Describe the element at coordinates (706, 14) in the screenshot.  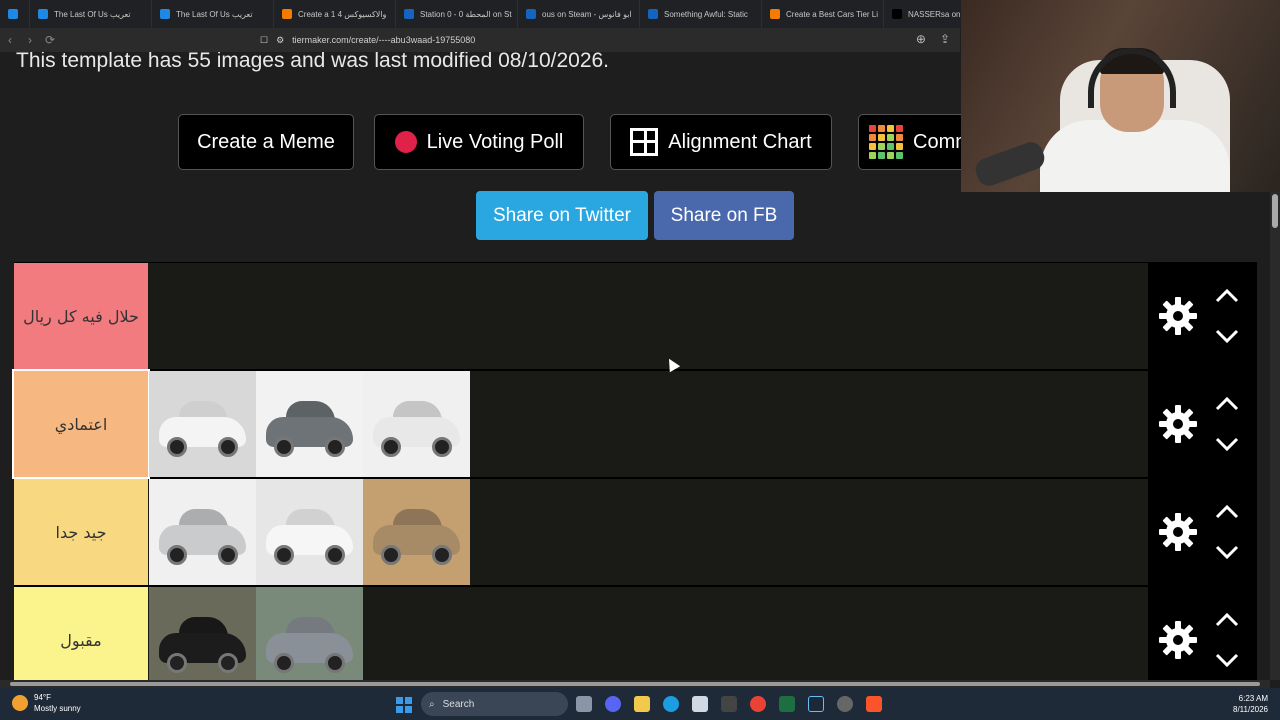
I see `tab-label: Something Awful: Static` at that location.